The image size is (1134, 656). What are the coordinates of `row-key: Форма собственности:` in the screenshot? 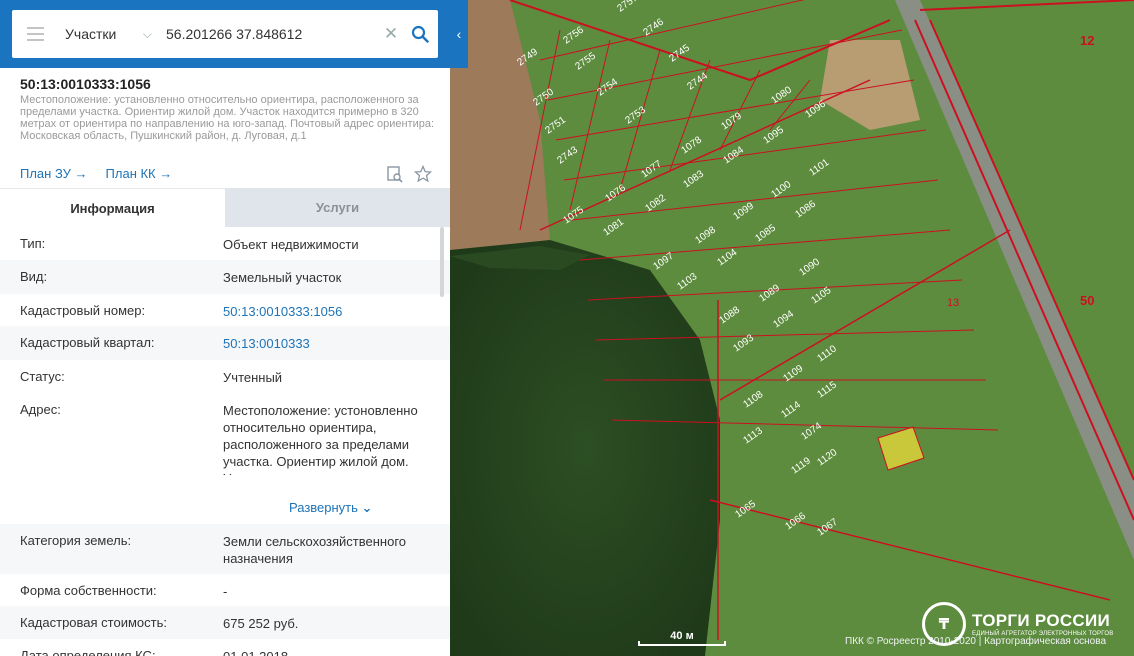 It's located at (88, 590).